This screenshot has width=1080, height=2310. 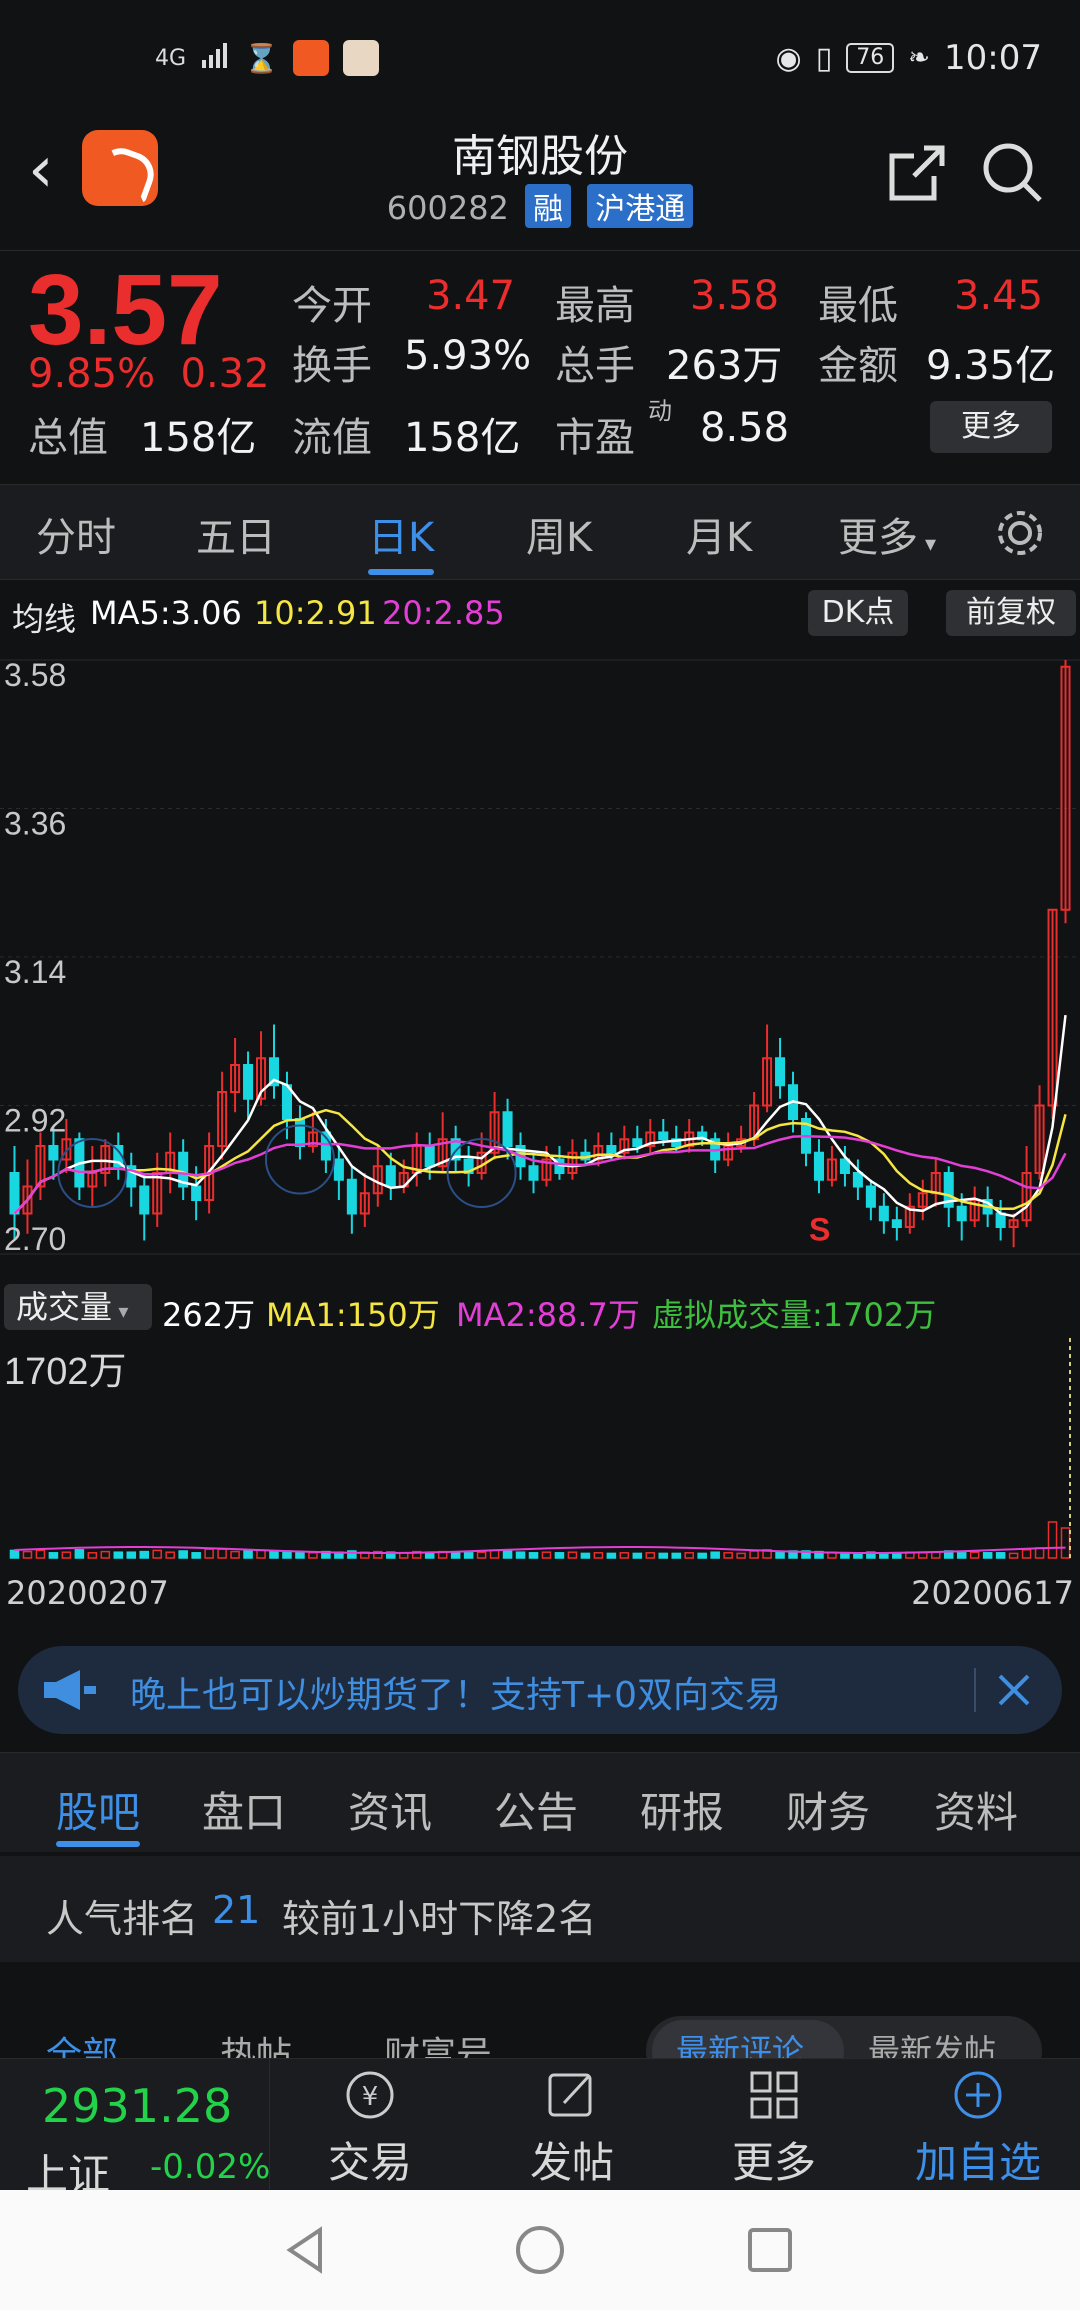 I want to click on nav-back-icon, so click(x=306, y=2250).